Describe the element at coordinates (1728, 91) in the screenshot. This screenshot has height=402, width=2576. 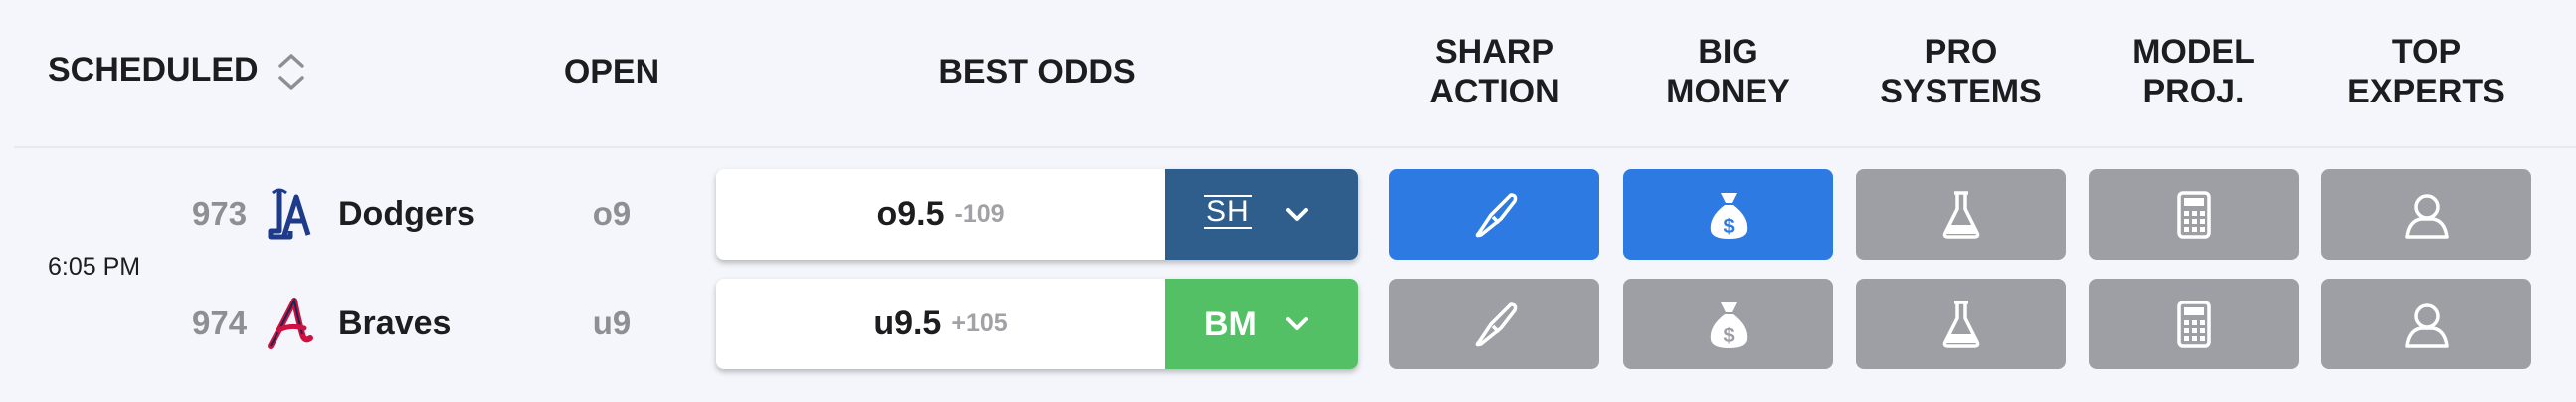
I see `header-big-money-line2: MONEY` at that location.